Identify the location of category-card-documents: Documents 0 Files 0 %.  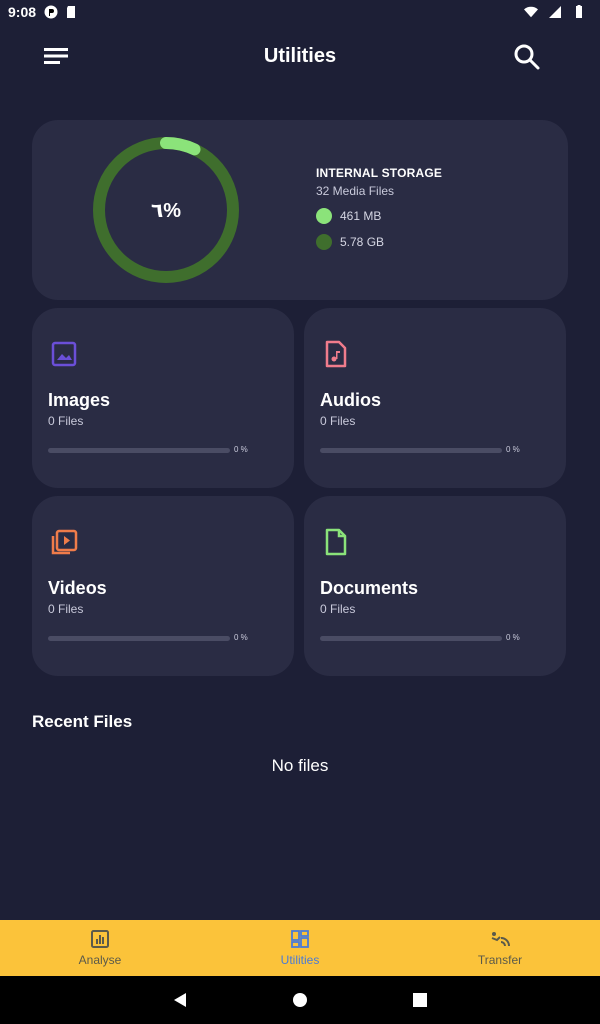
(435, 586).